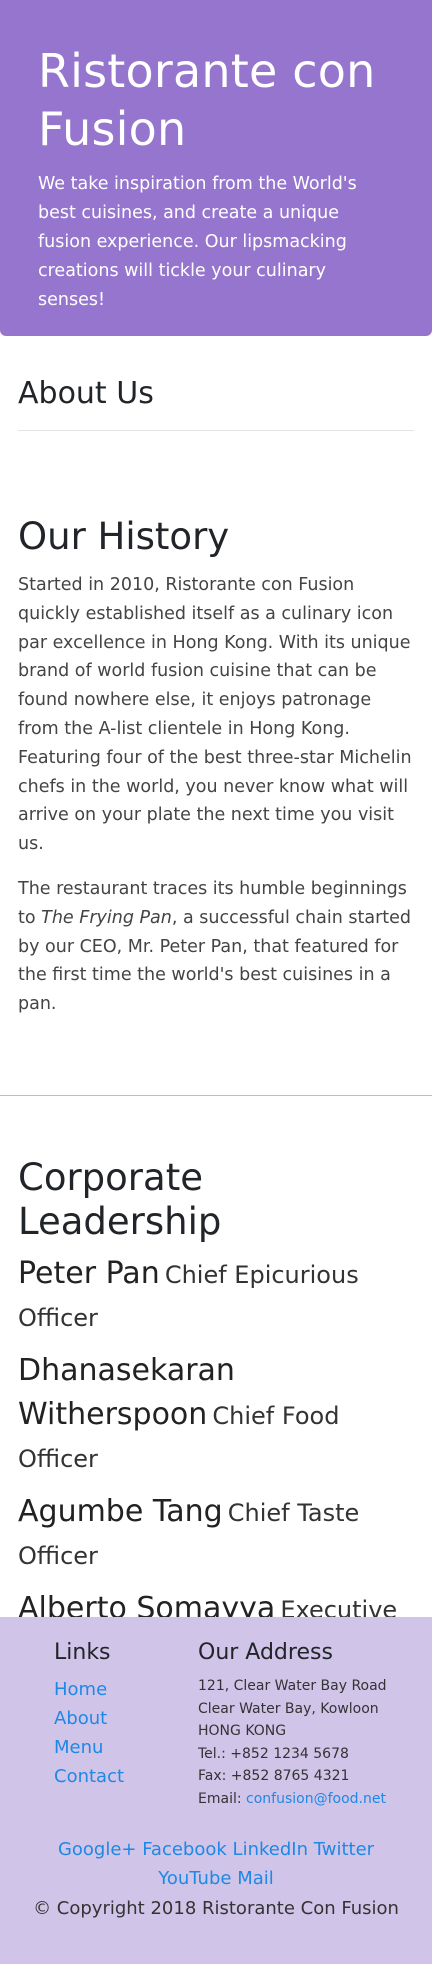  Describe the element at coordinates (273, 1753) in the screenshot. I see `address-phone: Tel.: +852 1234 5678` at that location.